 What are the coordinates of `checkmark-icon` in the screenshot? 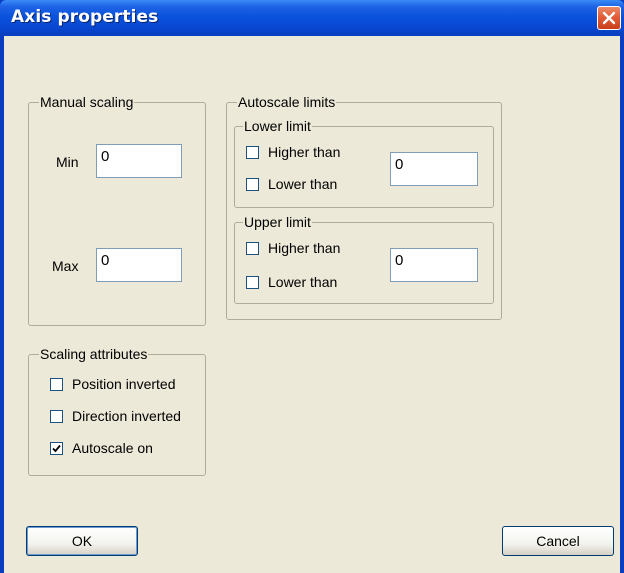 It's located at (56, 448).